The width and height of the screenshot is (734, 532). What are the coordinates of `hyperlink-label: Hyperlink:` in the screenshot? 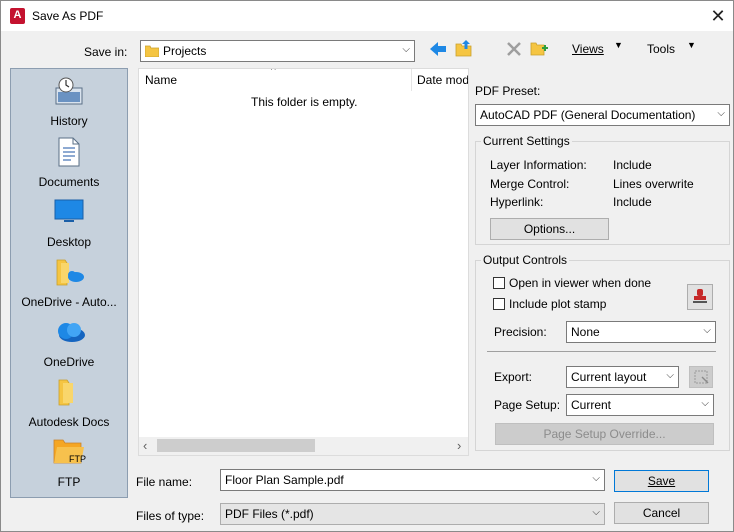 It's located at (517, 202).